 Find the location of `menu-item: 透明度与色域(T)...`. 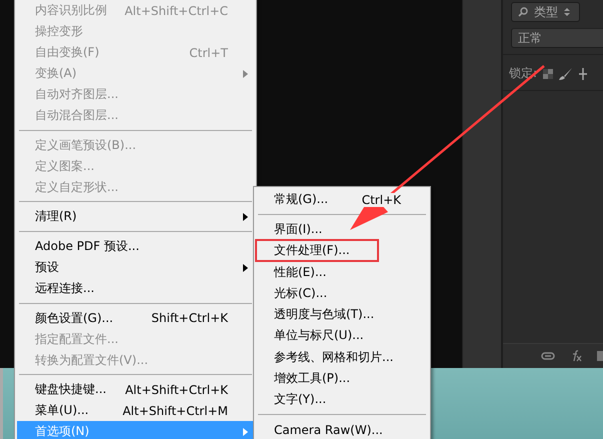

menu-item: 透明度与色域(T)... is located at coordinates (342, 315).